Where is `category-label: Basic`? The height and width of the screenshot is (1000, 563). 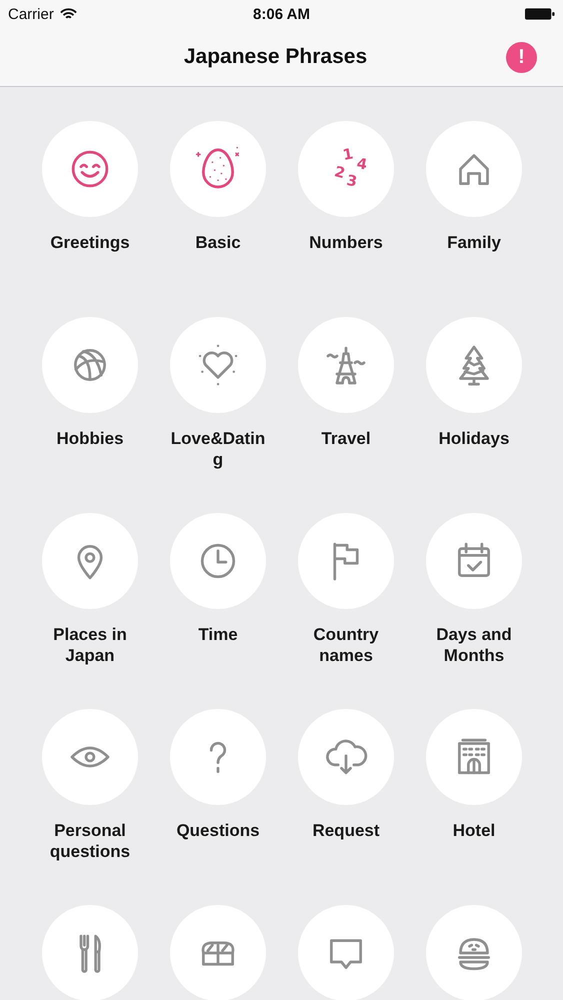
category-label: Basic is located at coordinates (218, 242).